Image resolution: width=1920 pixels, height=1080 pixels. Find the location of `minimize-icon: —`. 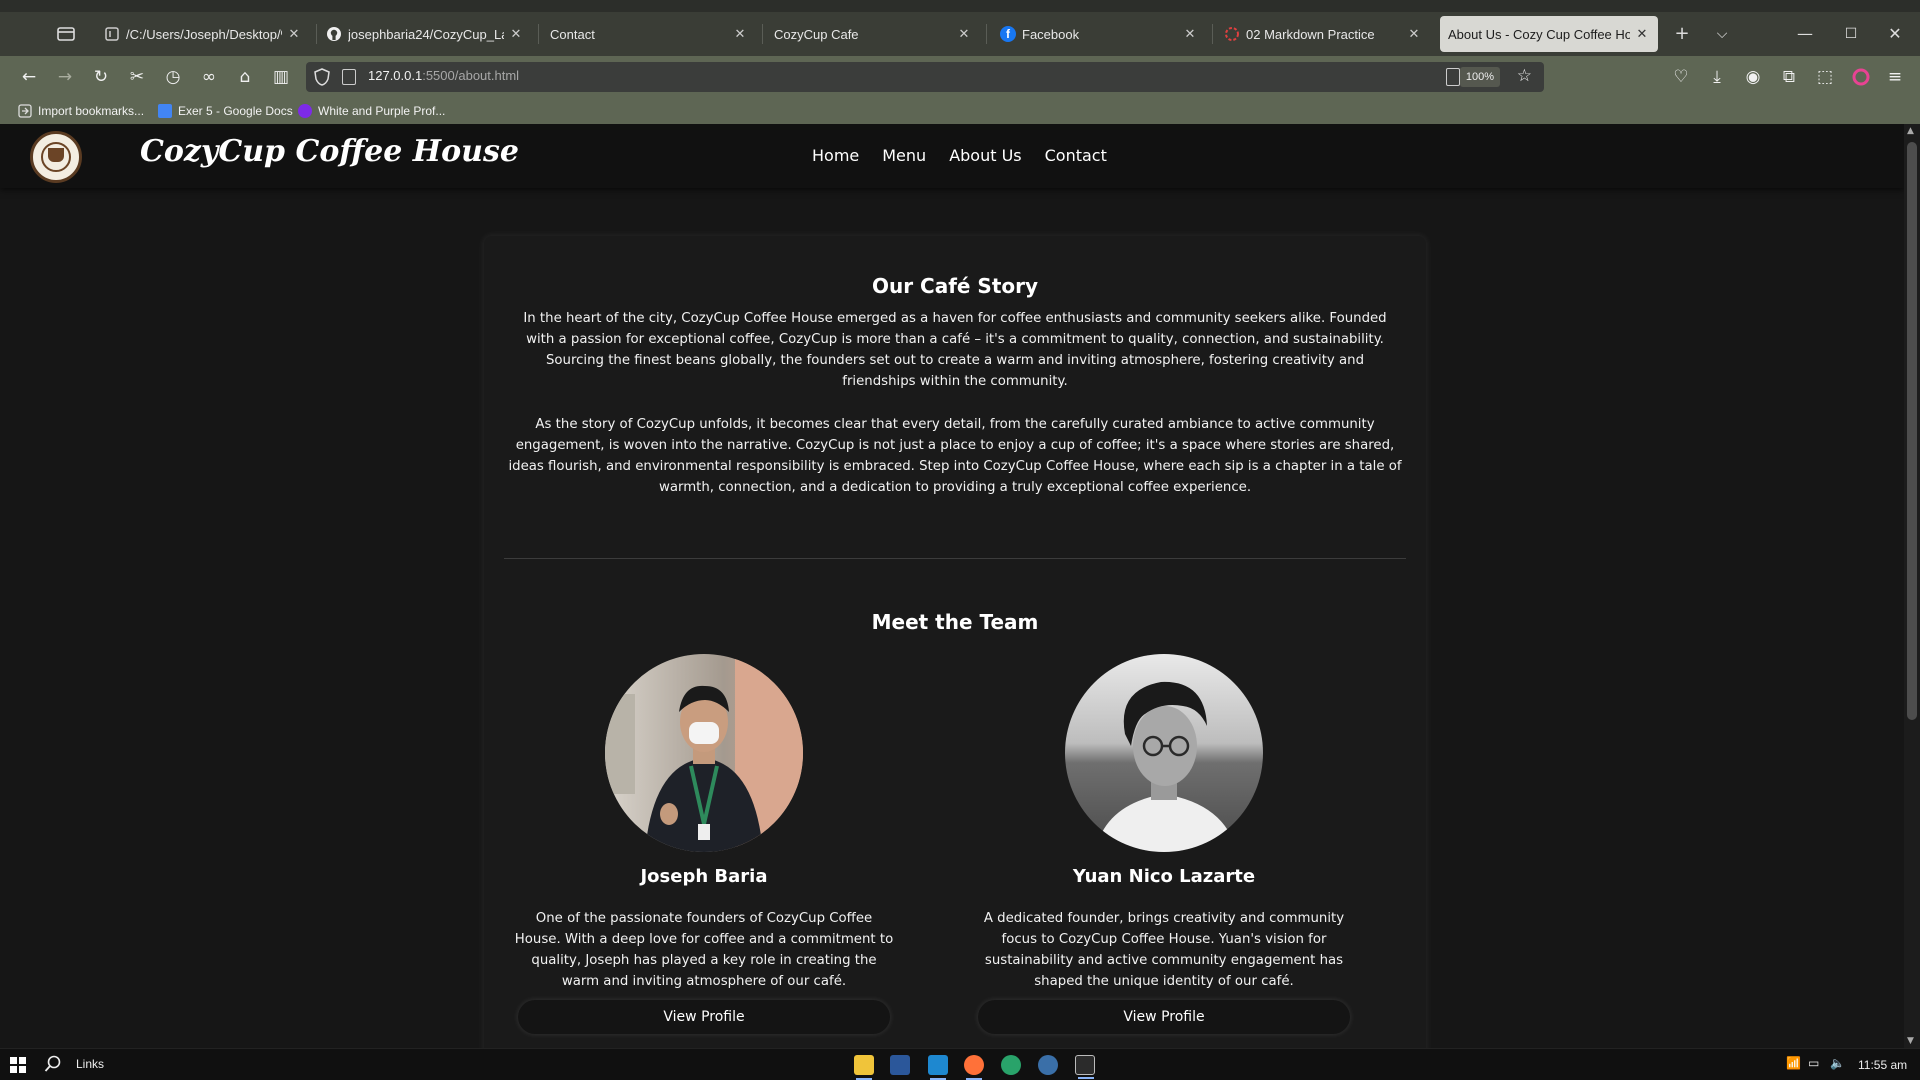

minimize-icon: — is located at coordinates (1805, 34).